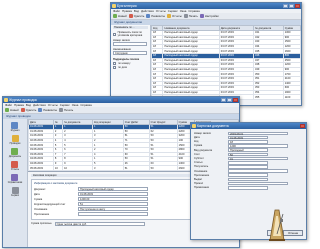  What do you see at coordinates (291, 97) in the screenshot?
I see `table-cell: 1100` at bounding box center [291, 97].